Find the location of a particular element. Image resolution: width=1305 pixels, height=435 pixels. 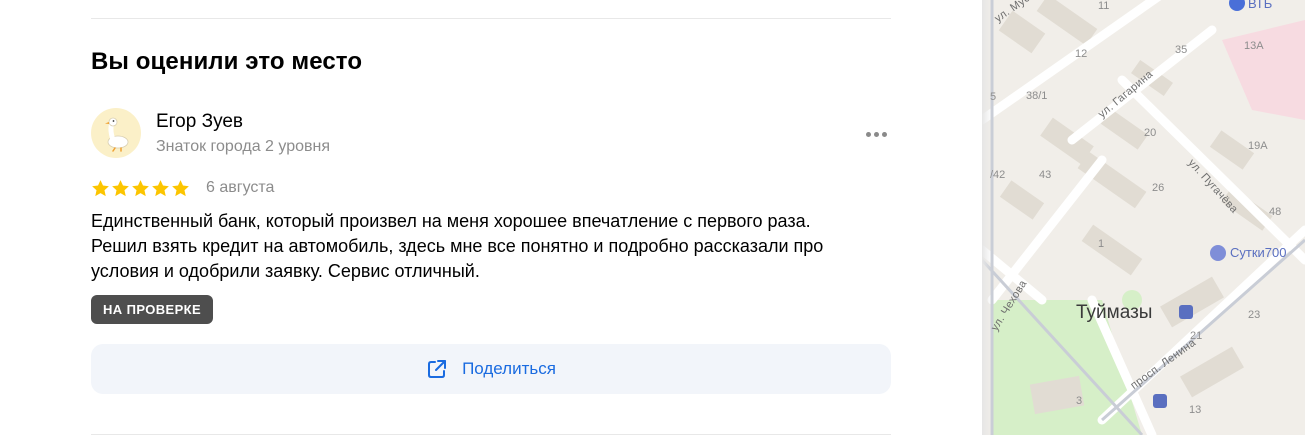

section-title: Вы оценили это место is located at coordinates (227, 61).